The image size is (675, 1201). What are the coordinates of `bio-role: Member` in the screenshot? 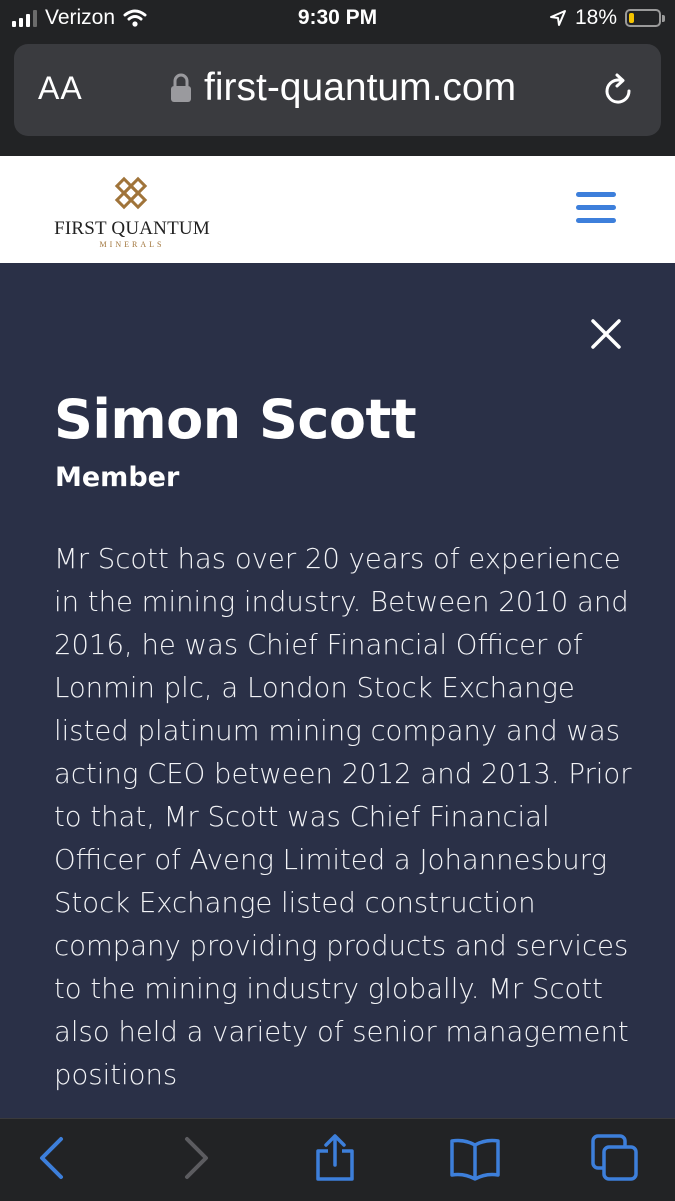 It's located at (117, 477).